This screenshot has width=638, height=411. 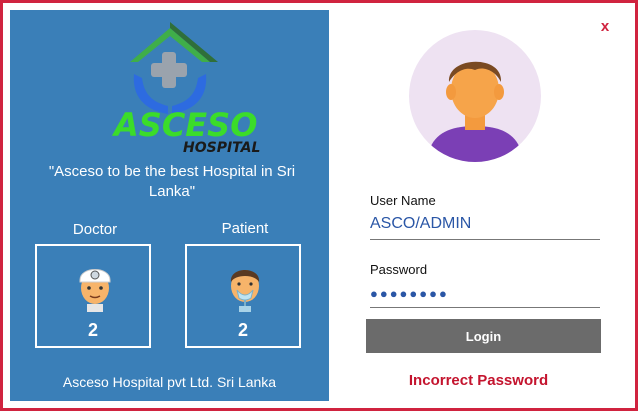 I want to click on doctor-card: 2, so click(x=93, y=296).